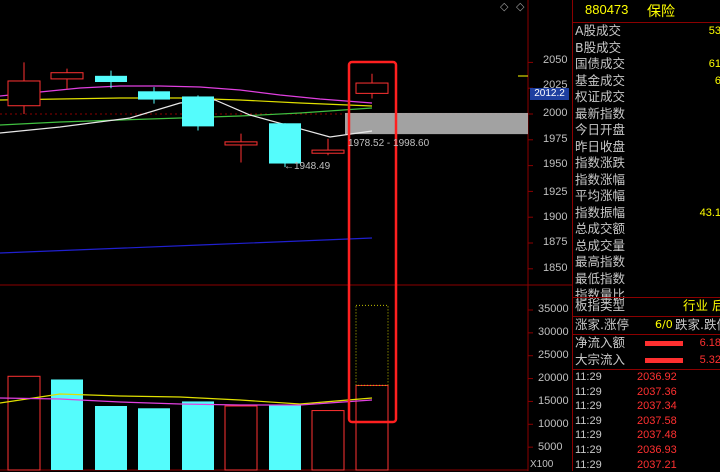 Image resolution: width=720 pixels, height=472 pixels. I want to click on info-row: 最低指数, so click(647, 279).